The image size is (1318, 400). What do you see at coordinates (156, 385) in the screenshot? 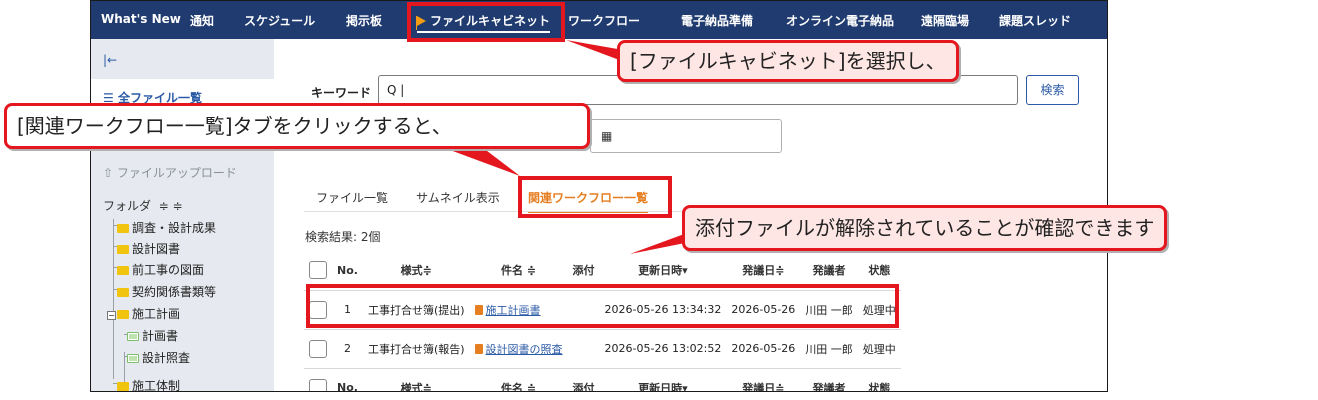
I see `folder-label: 施工体制` at bounding box center [156, 385].